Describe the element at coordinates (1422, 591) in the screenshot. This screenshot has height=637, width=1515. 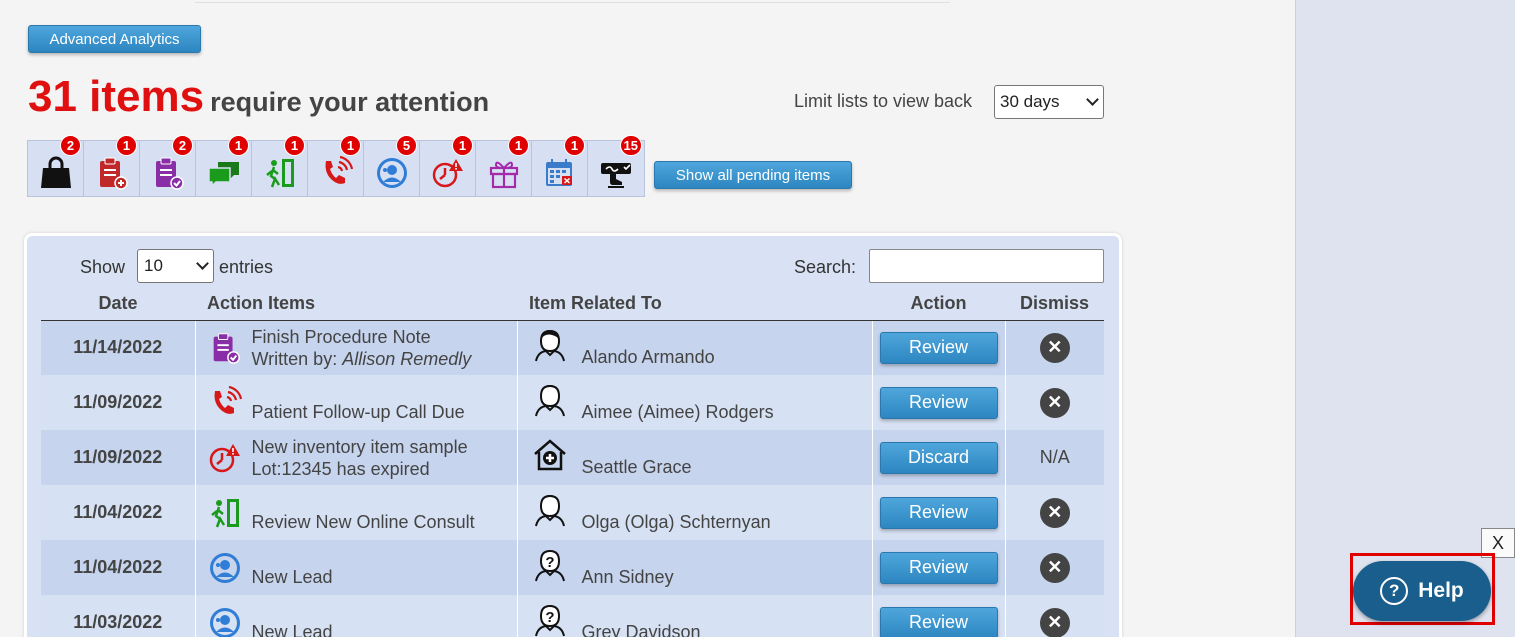
I see `help-button: ? Help` at that location.